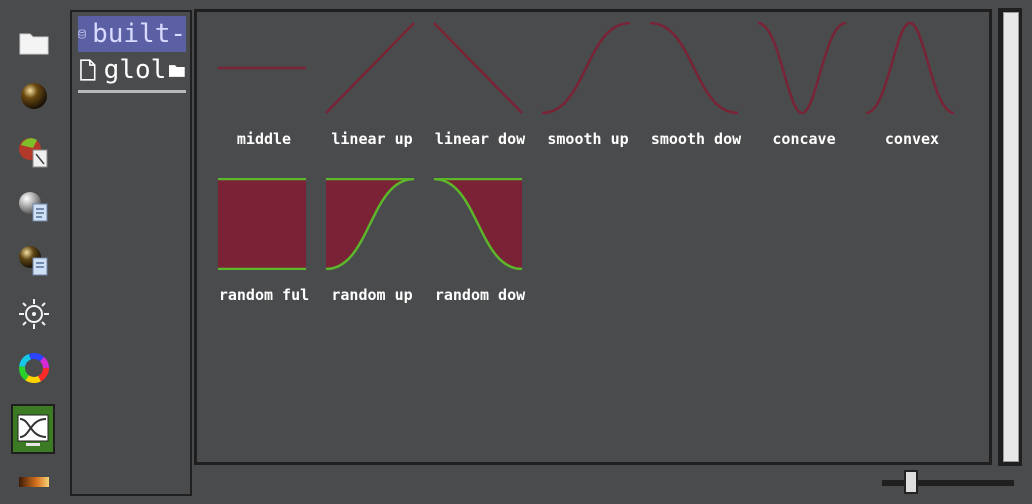 The width and height of the screenshot is (1032, 504). I want to click on preset-smooth-up: smooth up, so click(583, 82).